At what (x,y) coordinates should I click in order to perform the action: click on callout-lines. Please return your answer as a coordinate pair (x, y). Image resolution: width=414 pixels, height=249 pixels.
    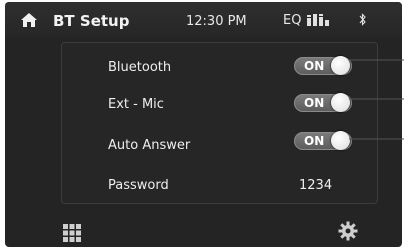
    Looking at the image, I should click on (376, 99).